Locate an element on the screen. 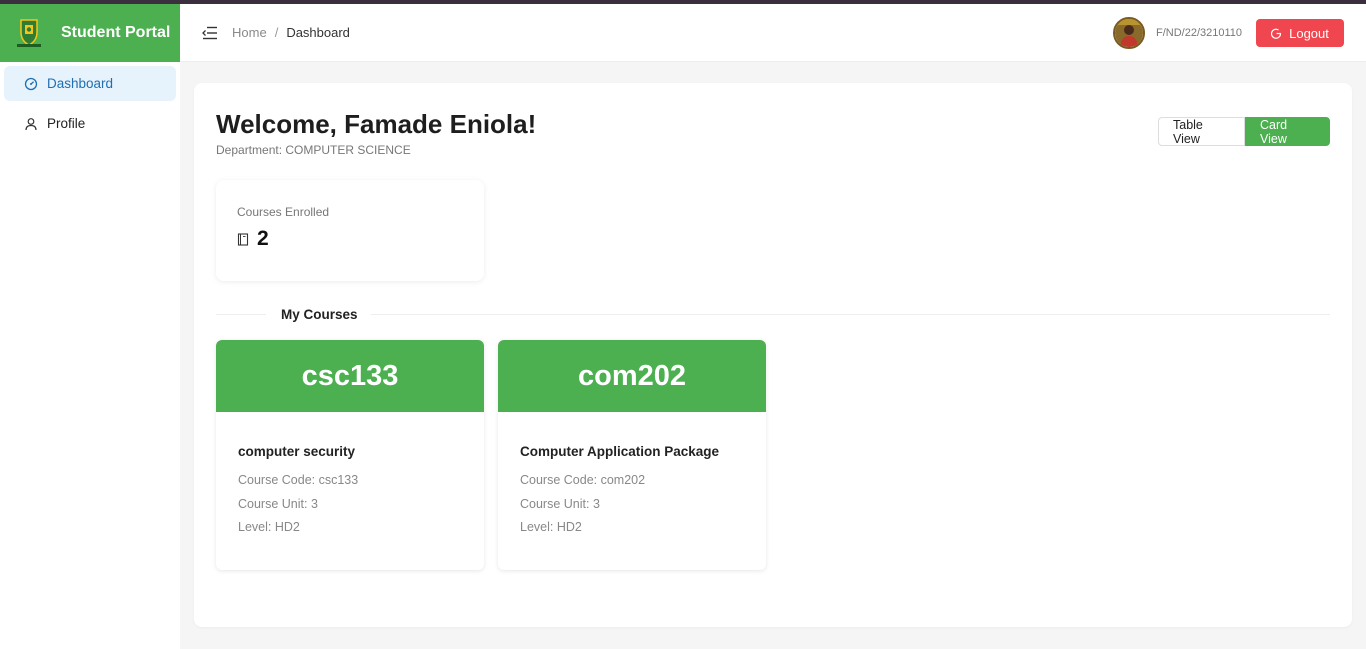 Image resolution: width=1366 pixels, height=649 pixels. logout-button: Logout is located at coordinates (1300, 33).